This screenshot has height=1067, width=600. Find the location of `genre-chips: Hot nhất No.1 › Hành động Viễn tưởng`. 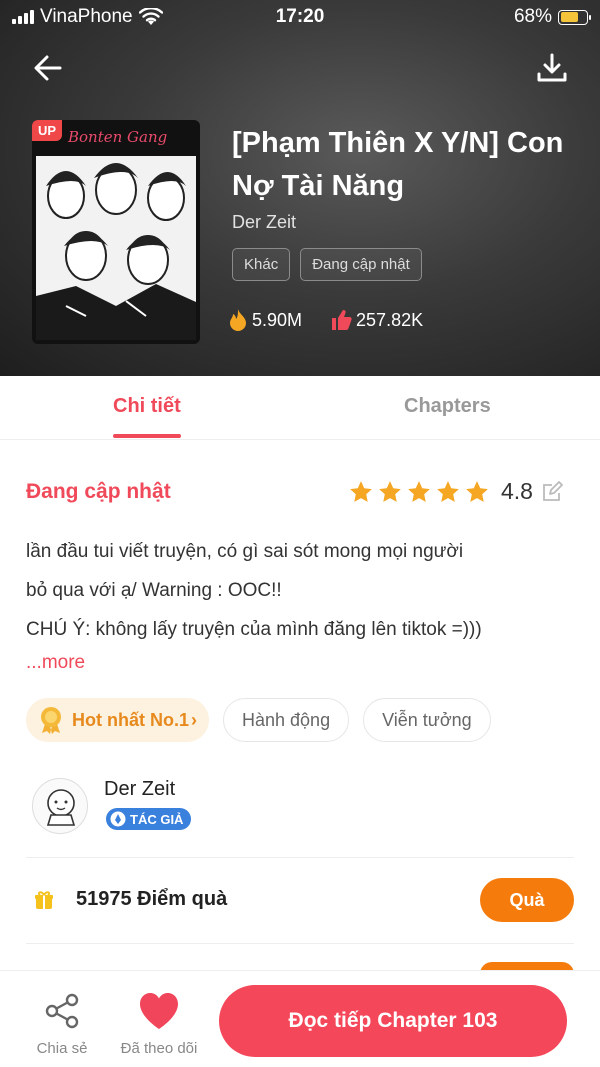

genre-chips: Hot nhất No.1 › Hành động Viễn tưởng is located at coordinates (258, 720).